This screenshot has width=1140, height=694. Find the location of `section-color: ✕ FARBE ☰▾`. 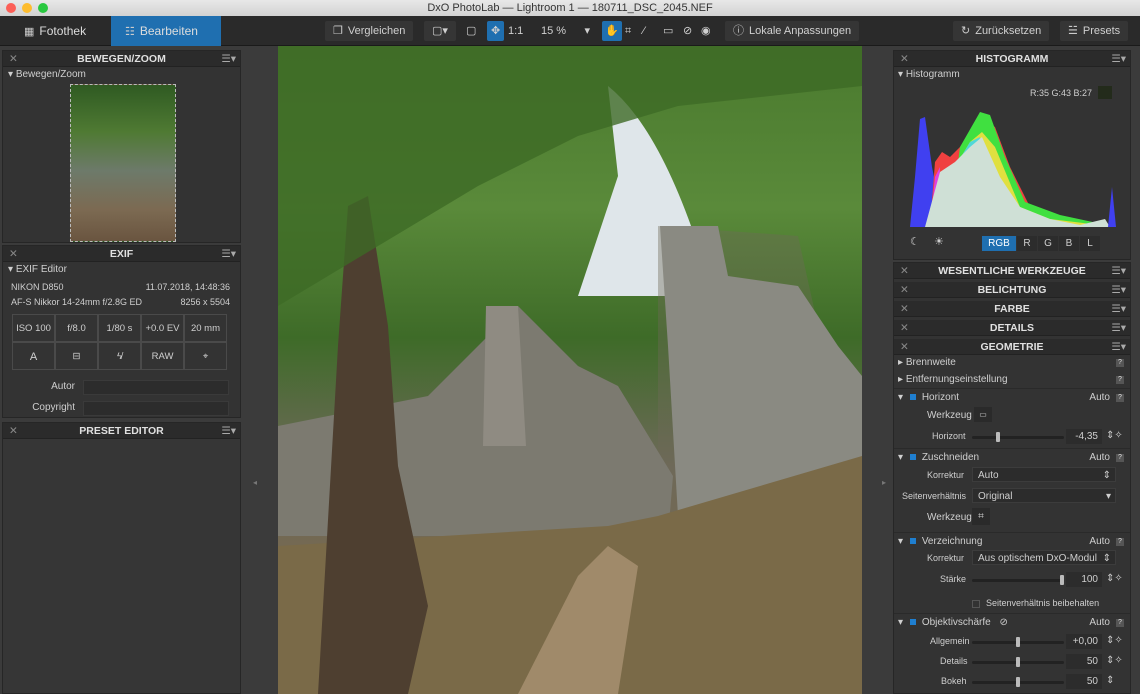

section-color: ✕ FARBE ☰▾ is located at coordinates (1012, 309).